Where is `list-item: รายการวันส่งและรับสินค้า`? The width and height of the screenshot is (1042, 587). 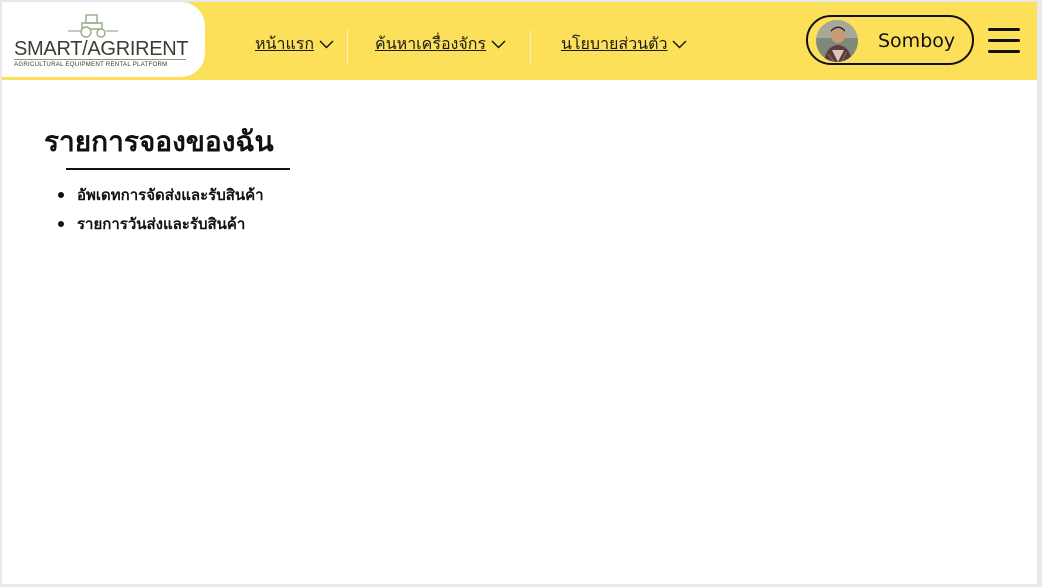 list-item: รายการวันส่งและรับสินค้า is located at coordinates (161, 223).